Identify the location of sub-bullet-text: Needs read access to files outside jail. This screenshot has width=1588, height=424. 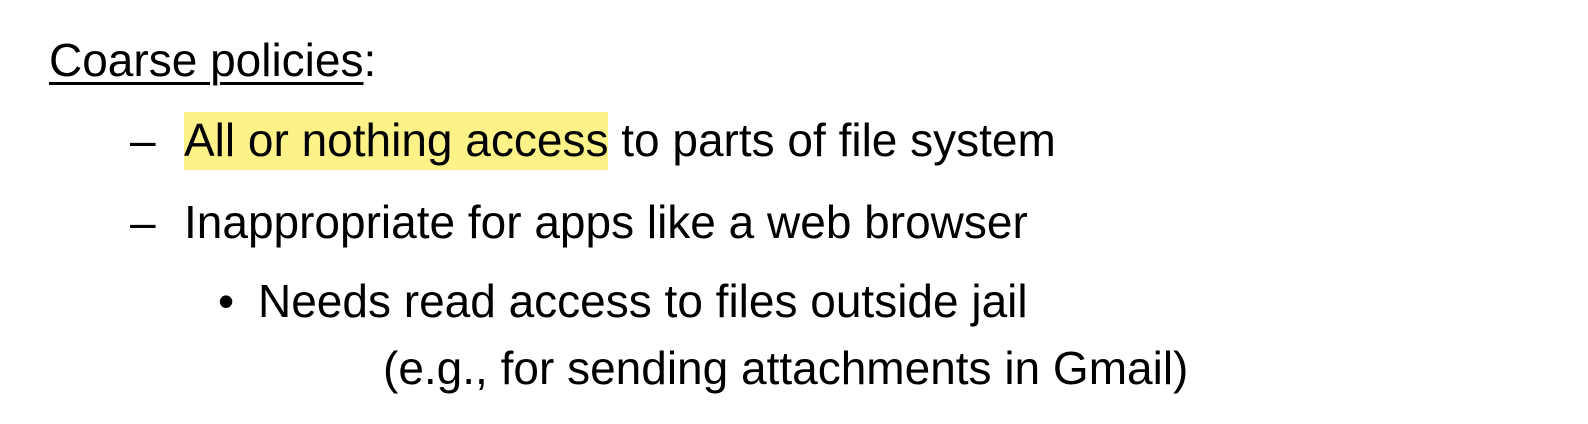
(643, 301).